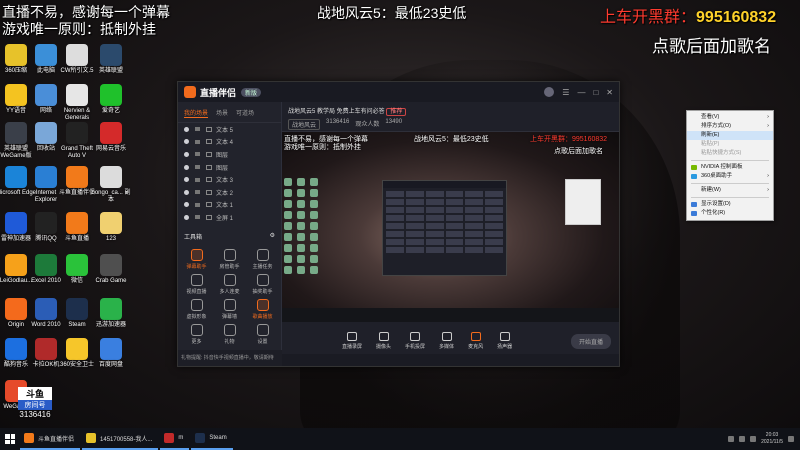 The height and width of the screenshot is (450, 800). I want to click on tool-button: 歌曲播放, so click(262, 309).